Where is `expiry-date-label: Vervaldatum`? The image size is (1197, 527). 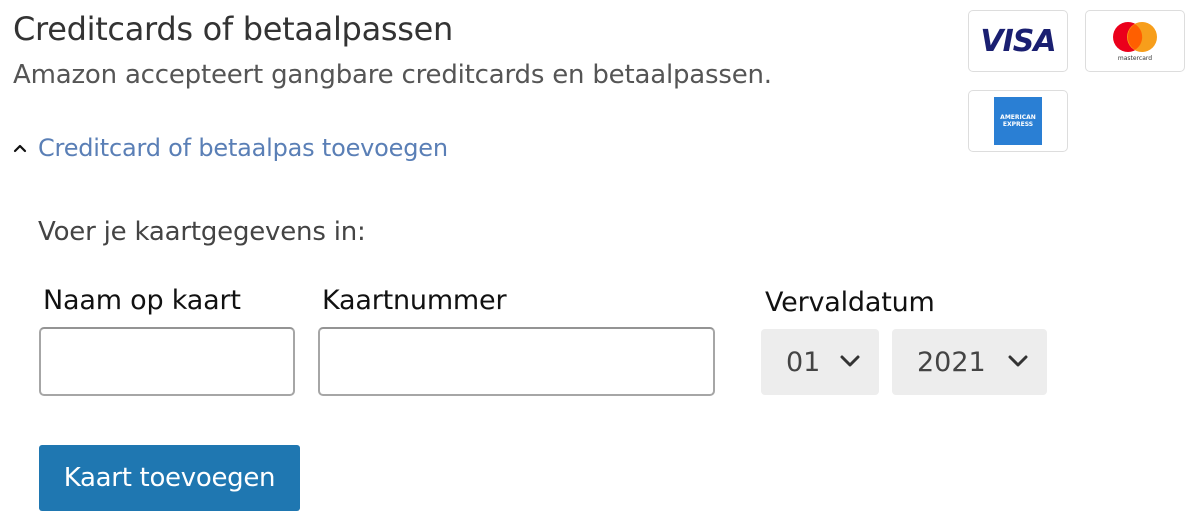 expiry-date-label: Vervaldatum is located at coordinates (850, 302).